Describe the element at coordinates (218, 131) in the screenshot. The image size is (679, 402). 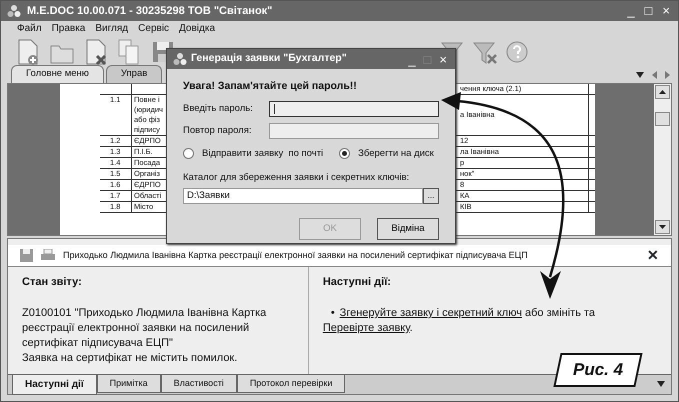
I see `field-label: Повтор пароля:` at that location.